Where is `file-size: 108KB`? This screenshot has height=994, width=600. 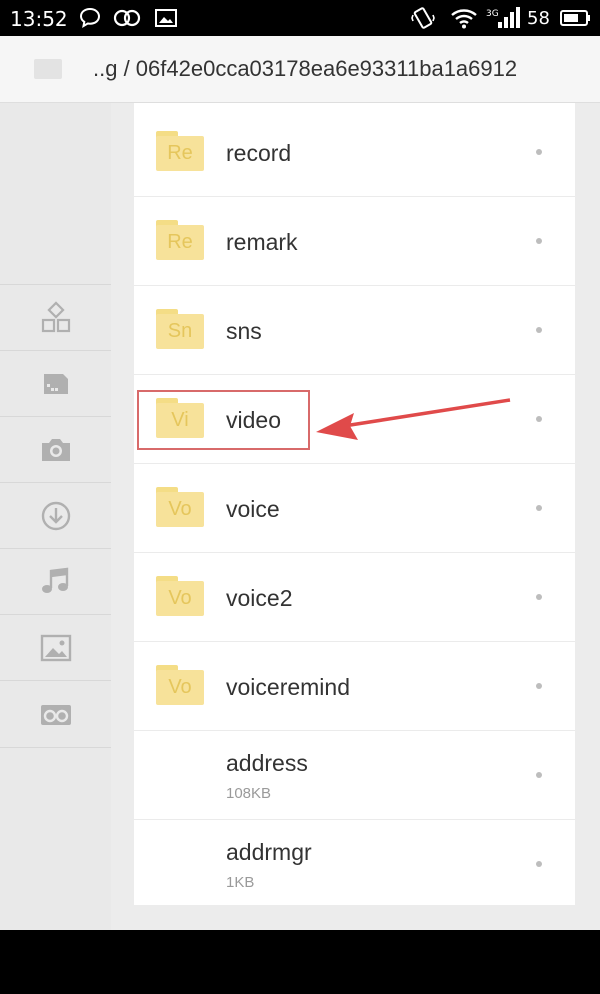
file-size: 108KB is located at coordinates (249, 793).